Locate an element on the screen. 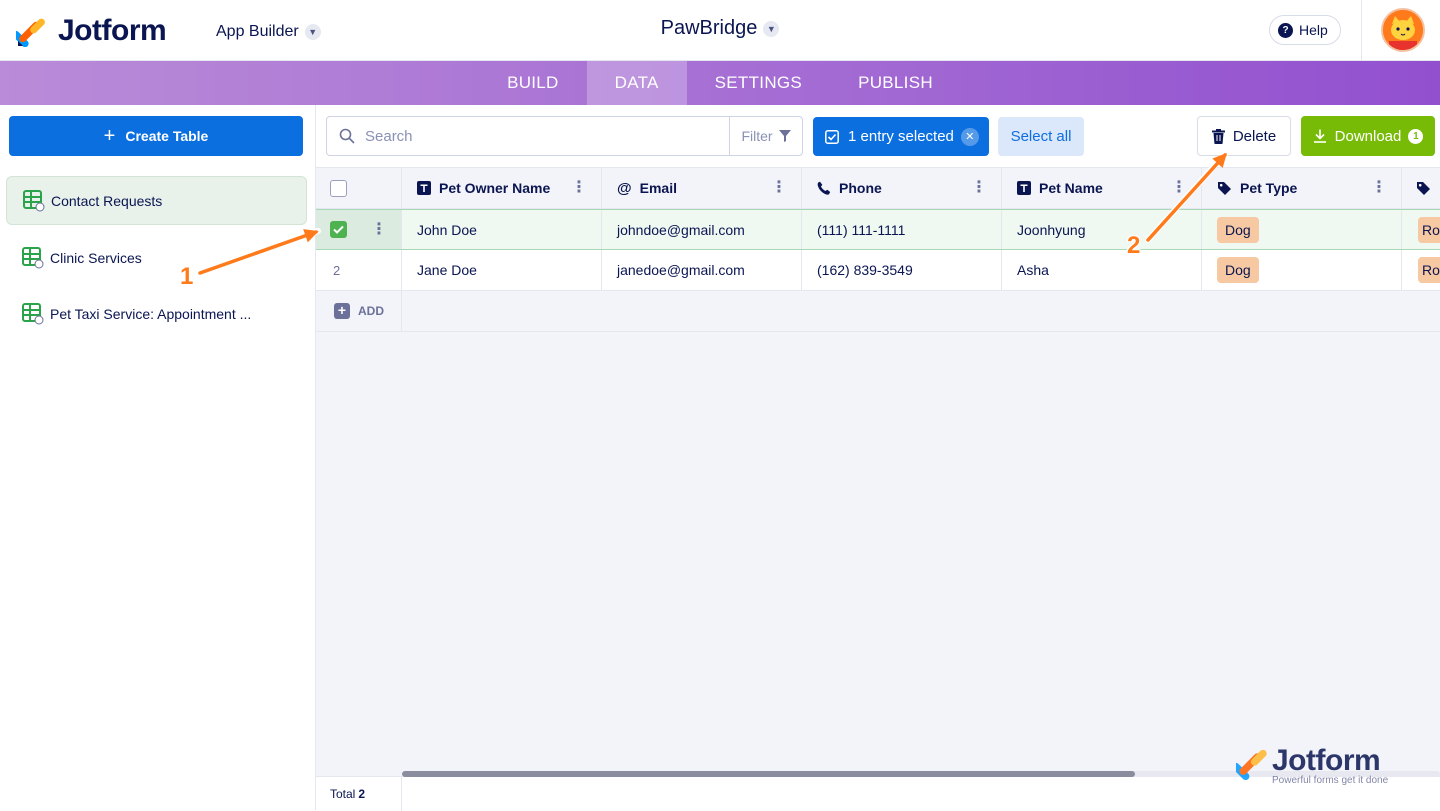 This screenshot has width=1440, height=811. cell-email: janedoe@gmail.com is located at coordinates (702, 270).